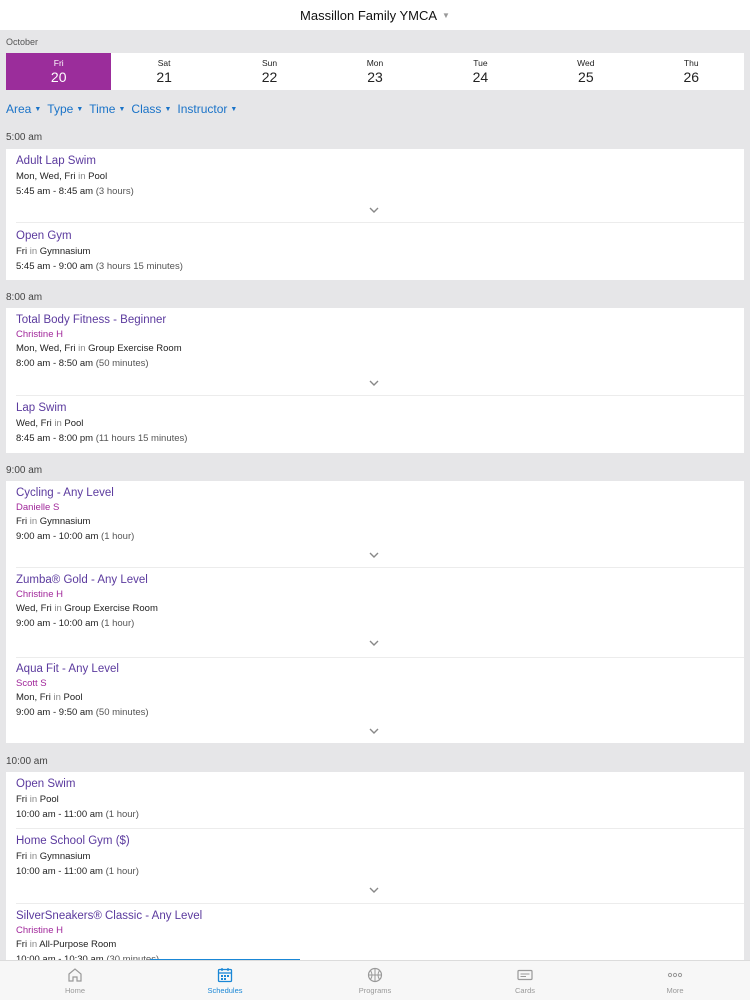 Image resolution: width=750 pixels, height=1000 pixels. Describe the element at coordinates (67, 669) in the screenshot. I see `class-name: Aqua Fit - Any Level` at that location.